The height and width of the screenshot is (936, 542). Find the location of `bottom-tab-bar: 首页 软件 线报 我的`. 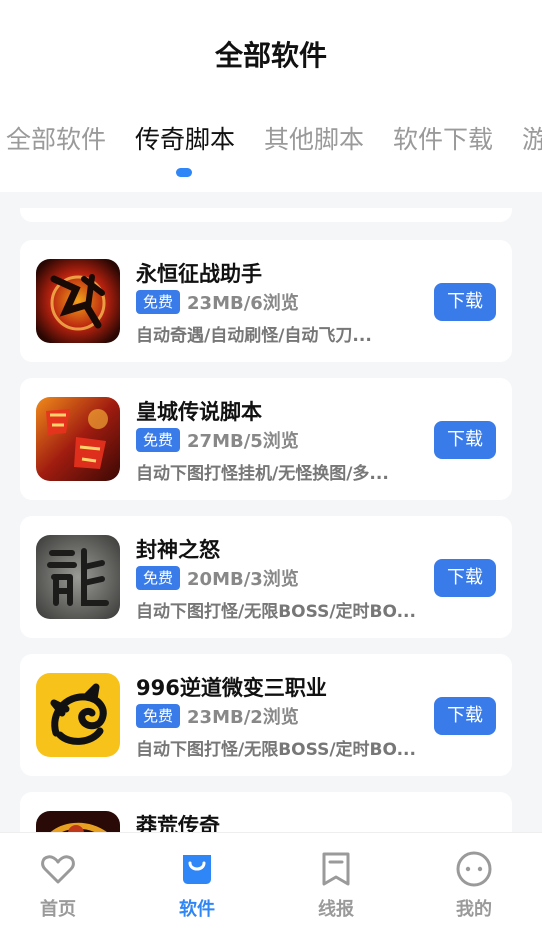

bottom-tab-bar: 首页 软件 线报 我的 is located at coordinates (271, 884).